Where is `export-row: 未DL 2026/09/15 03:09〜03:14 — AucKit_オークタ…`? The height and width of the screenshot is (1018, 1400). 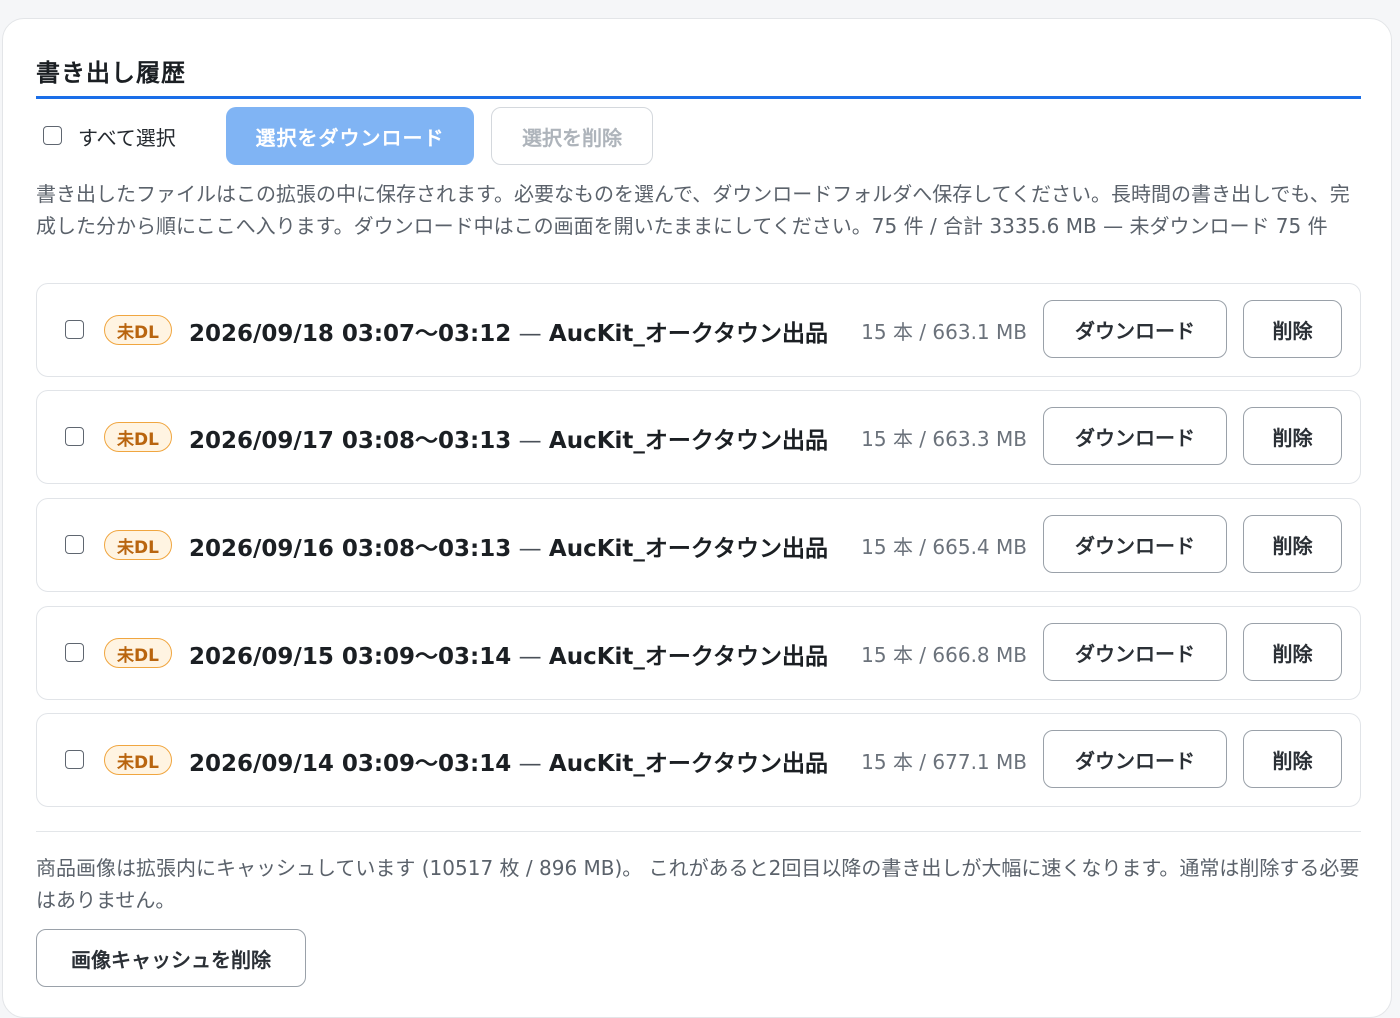 export-row: 未DL 2026/09/15 03:09〜03:14 — AucKit_オークタ… is located at coordinates (698, 653).